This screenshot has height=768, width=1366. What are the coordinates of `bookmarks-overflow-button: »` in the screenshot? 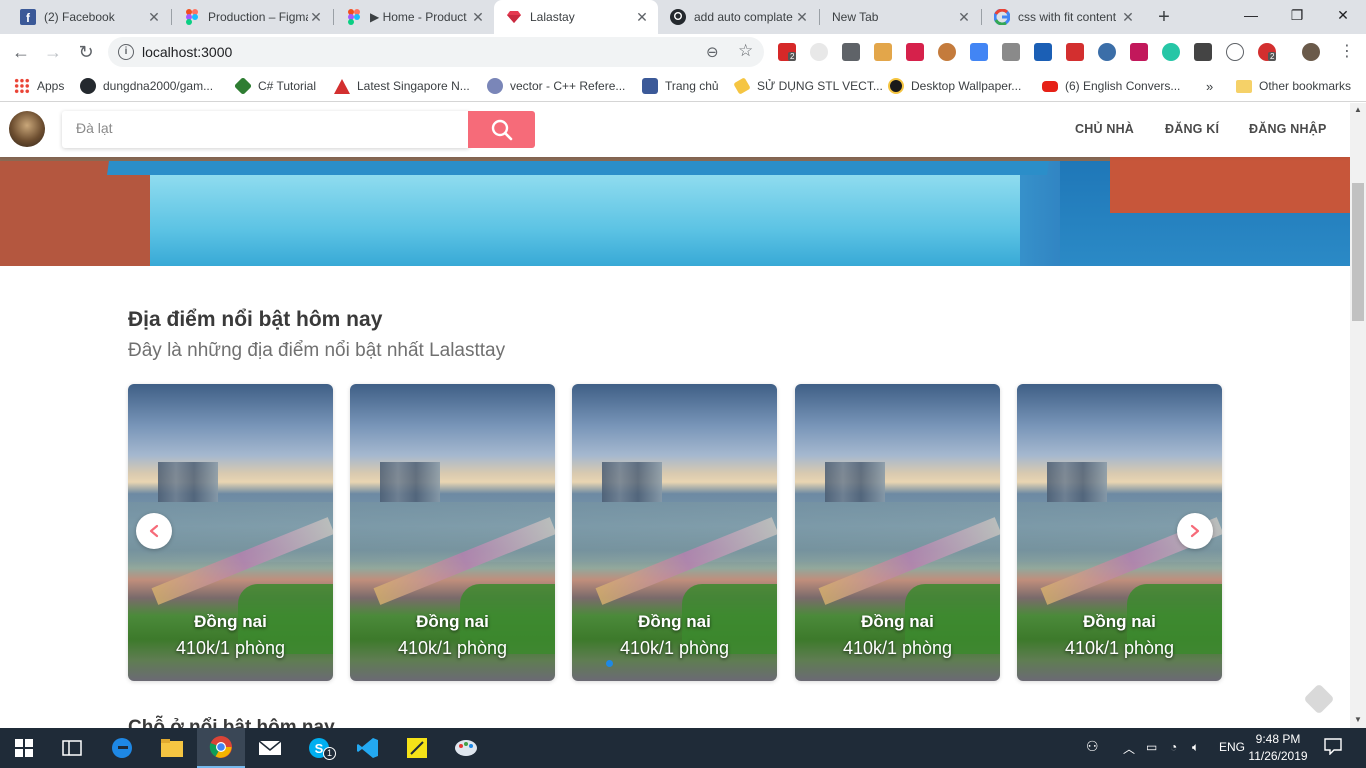 It's located at (1209, 86).